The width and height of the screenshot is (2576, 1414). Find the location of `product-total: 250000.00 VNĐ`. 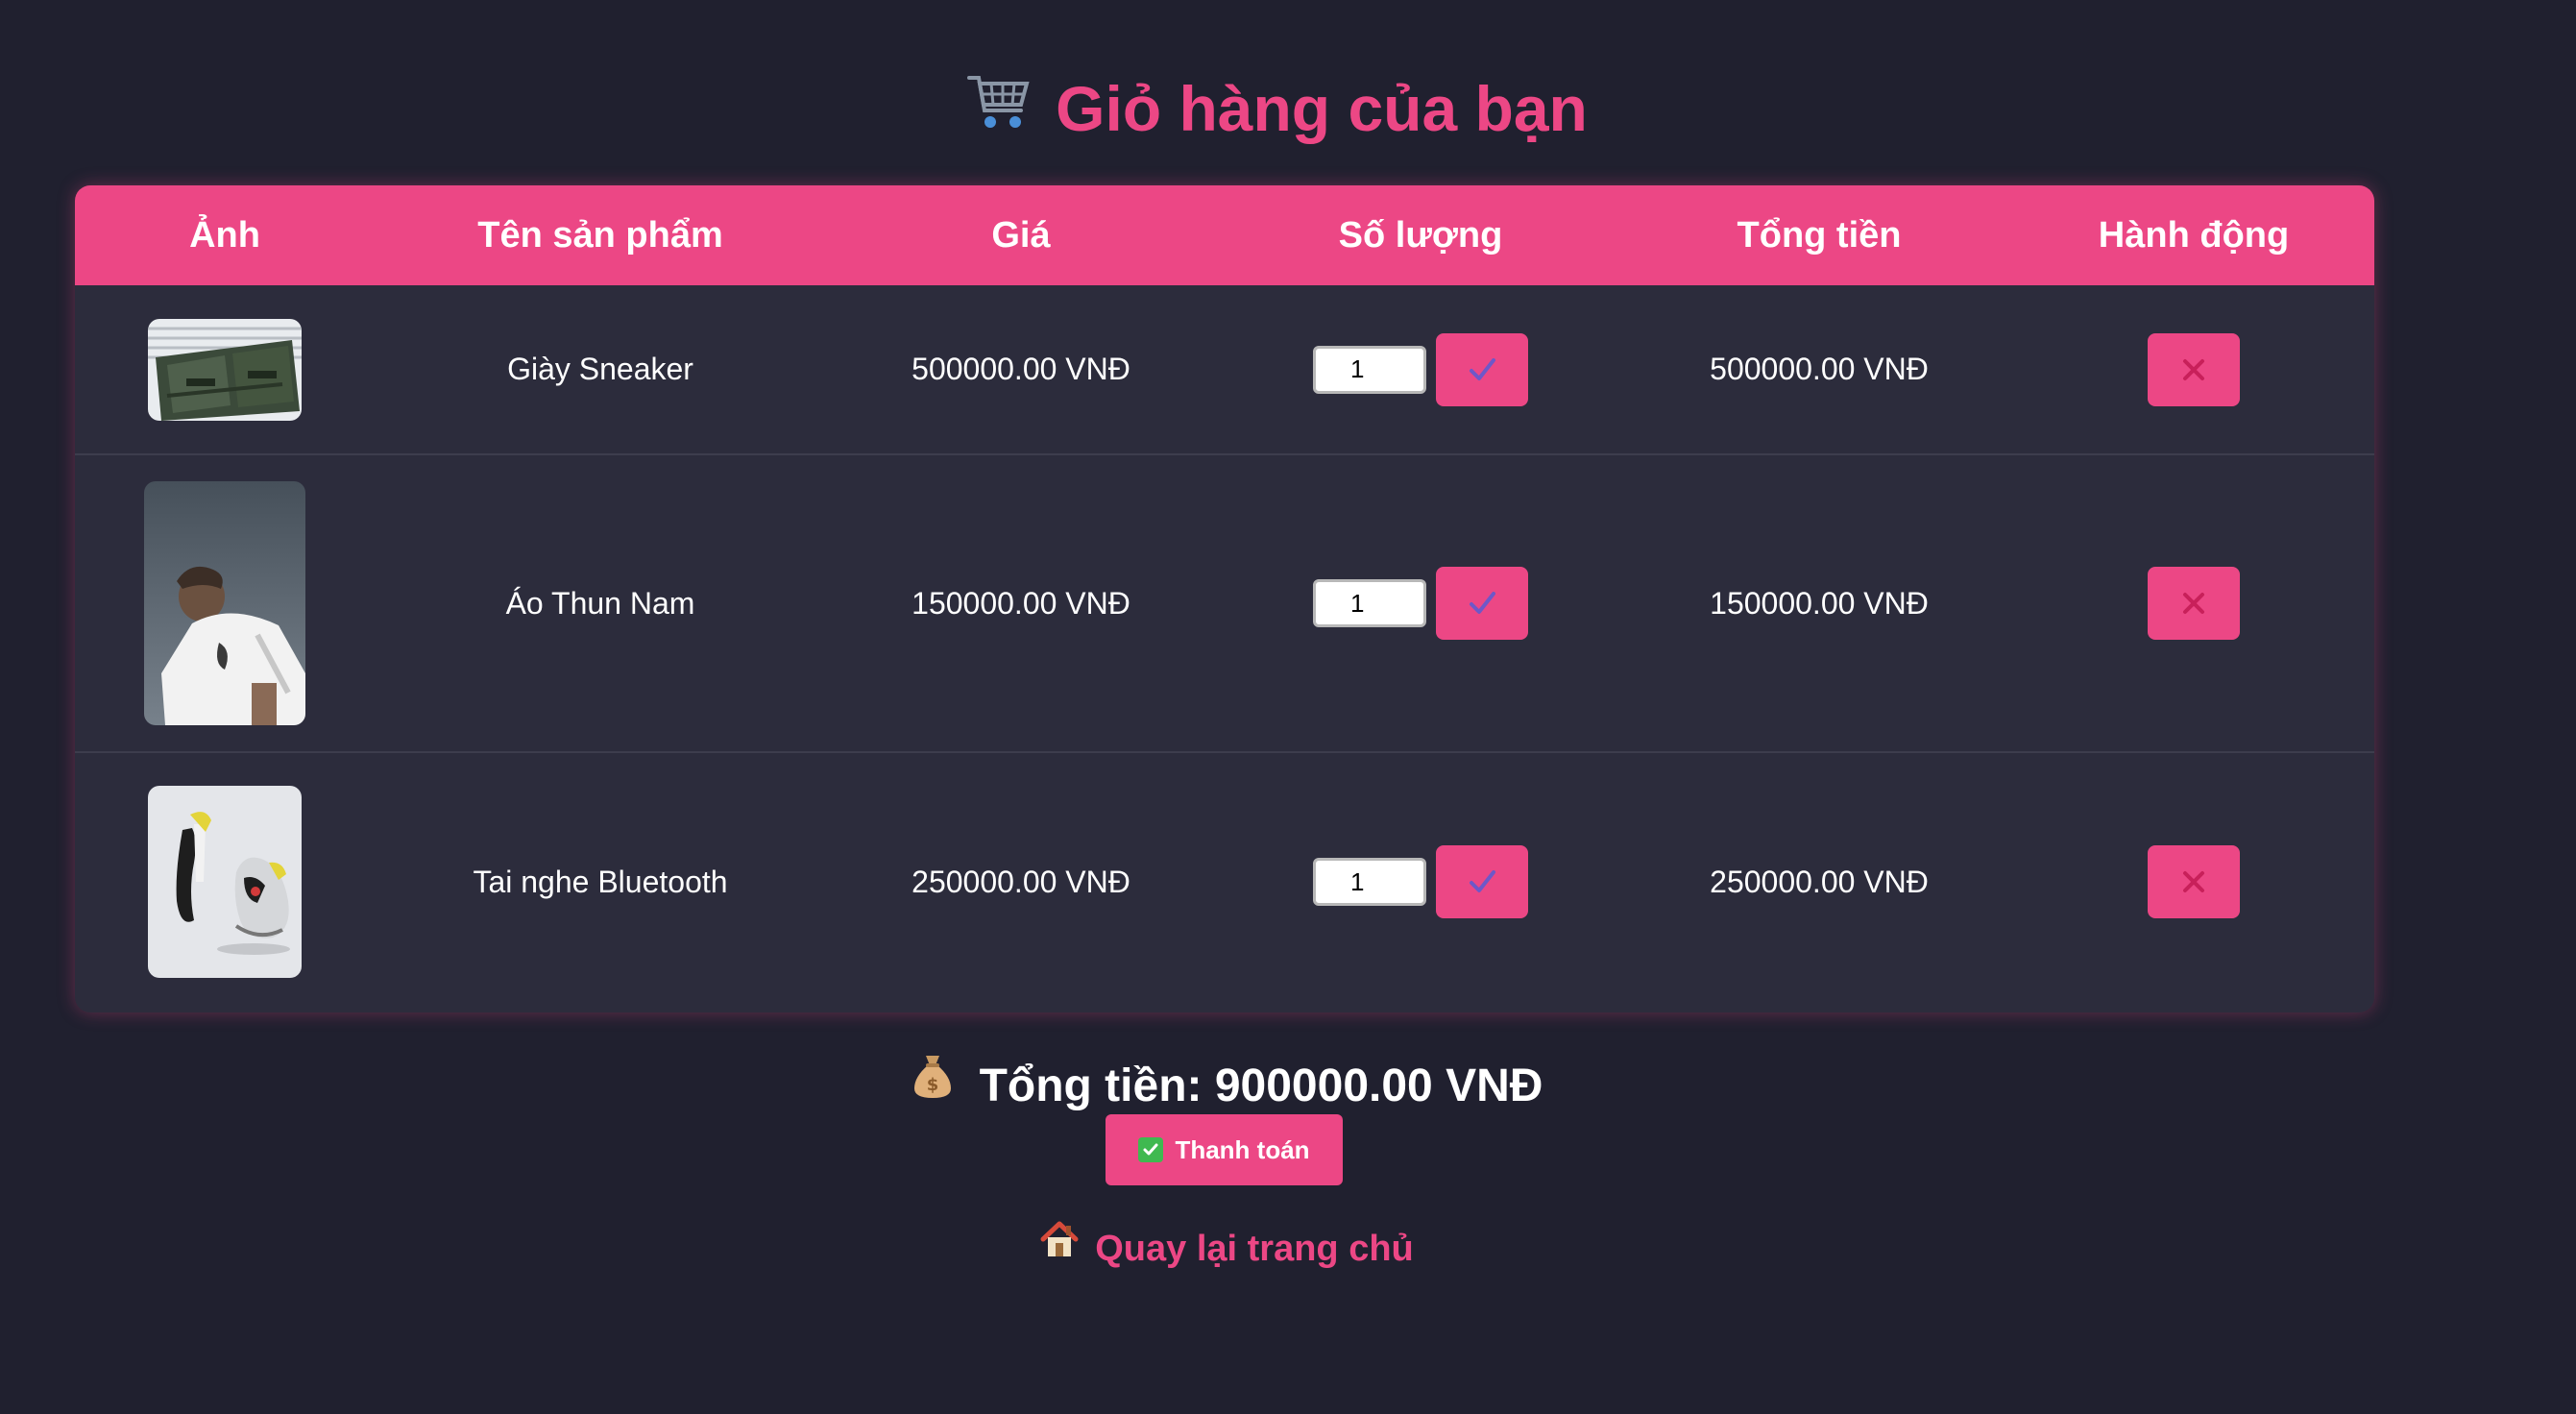

product-total: 250000.00 VNĐ is located at coordinates (1819, 881).